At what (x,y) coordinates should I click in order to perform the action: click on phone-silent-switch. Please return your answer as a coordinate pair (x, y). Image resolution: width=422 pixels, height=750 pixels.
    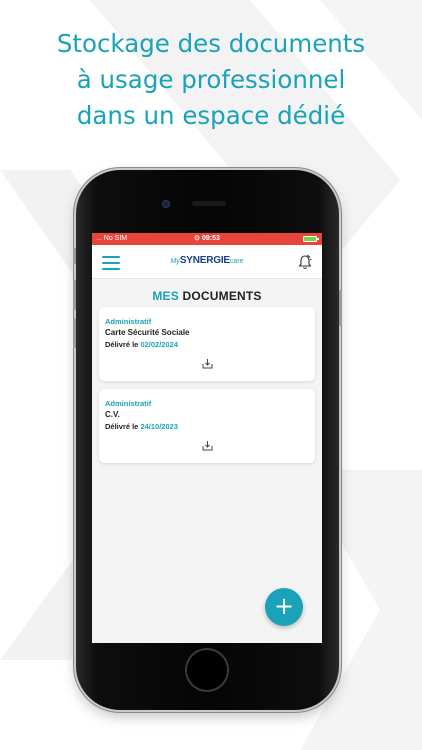
    Looking at the image, I should click on (74, 256).